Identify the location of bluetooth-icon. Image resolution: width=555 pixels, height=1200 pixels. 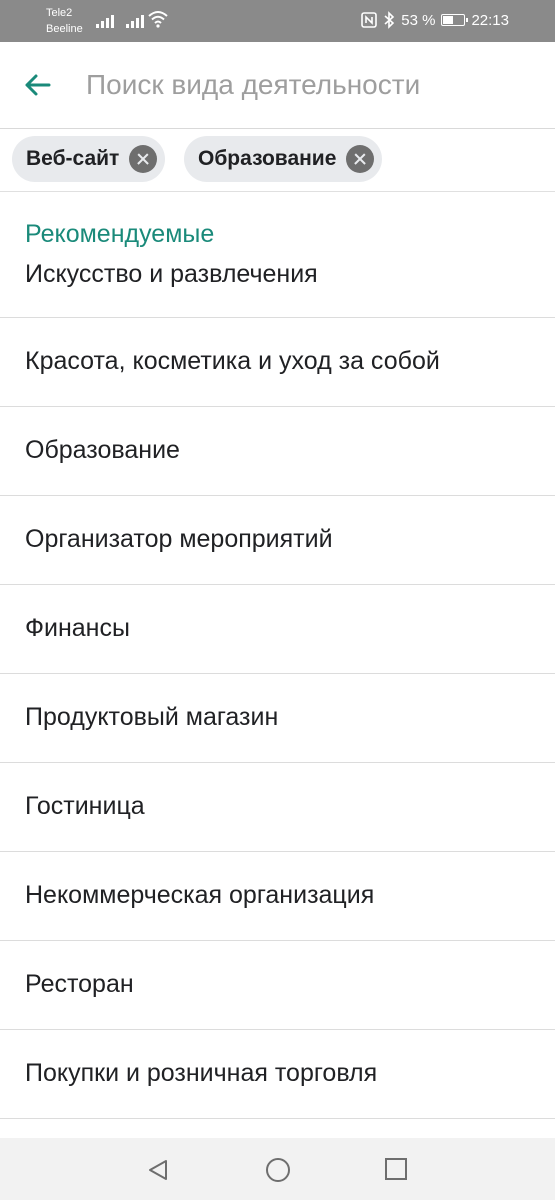
(389, 20).